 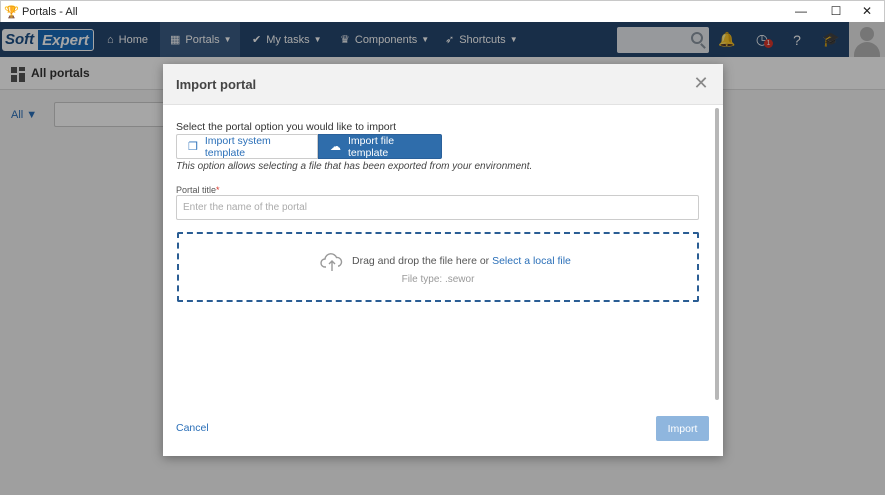 What do you see at coordinates (50, 11) in the screenshot?
I see `window-title: Portals - All` at bounding box center [50, 11].